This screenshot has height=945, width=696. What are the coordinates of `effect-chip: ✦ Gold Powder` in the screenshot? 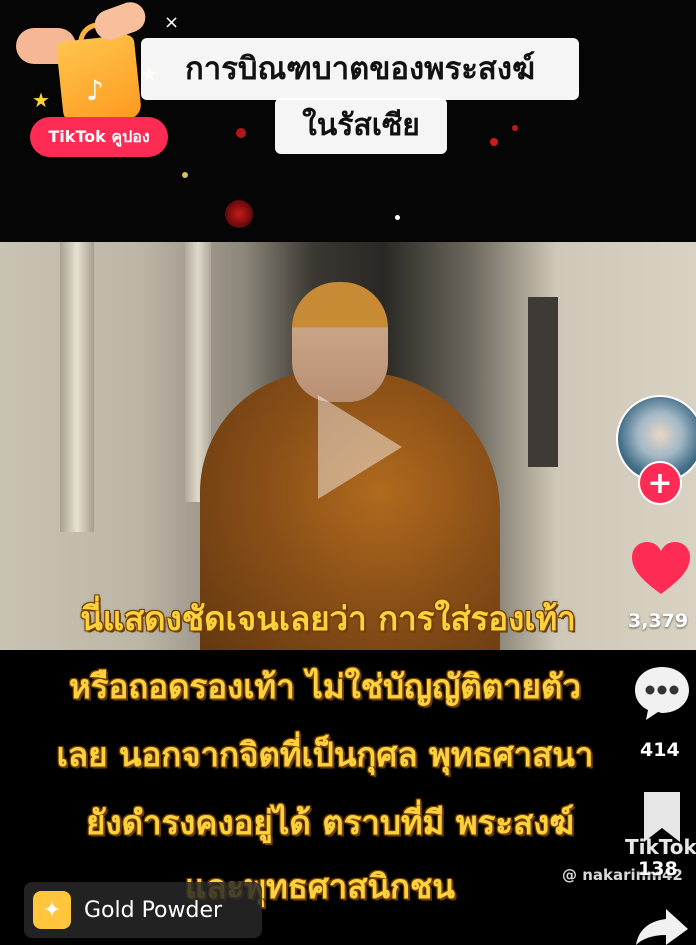 It's located at (143, 910).